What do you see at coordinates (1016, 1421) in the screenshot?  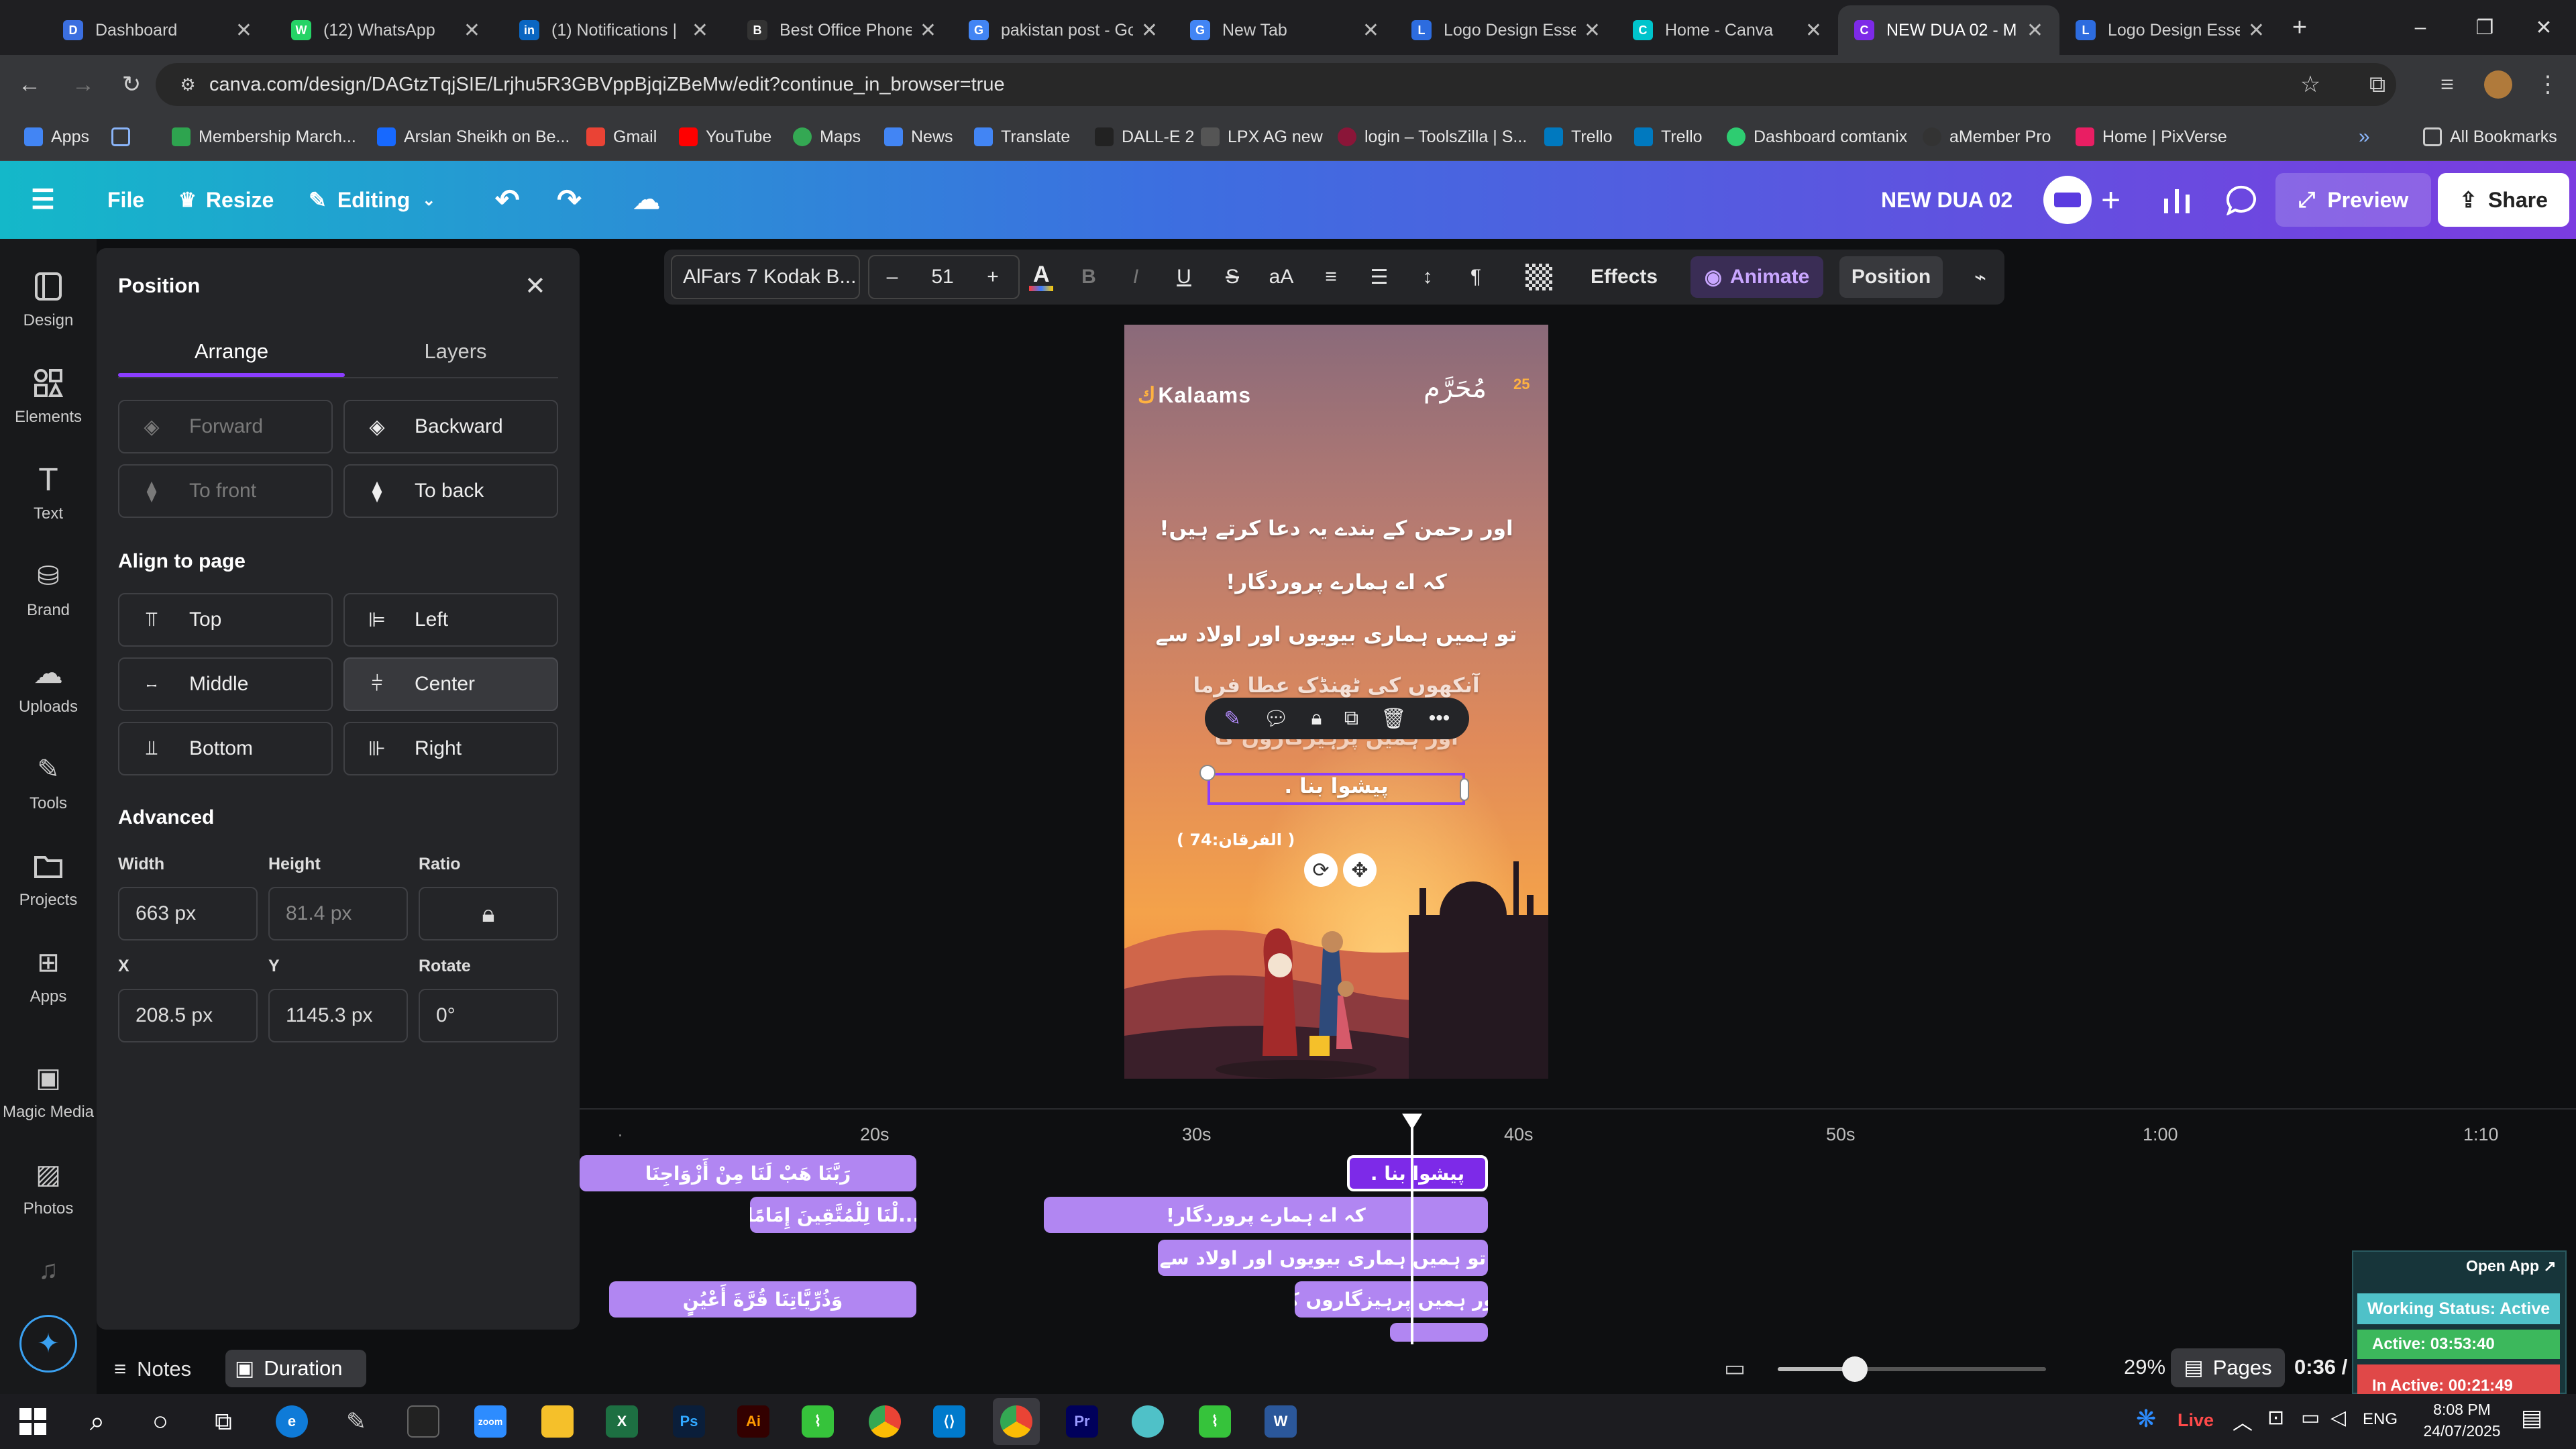 I see `chrome-active-icon` at bounding box center [1016, 1421].